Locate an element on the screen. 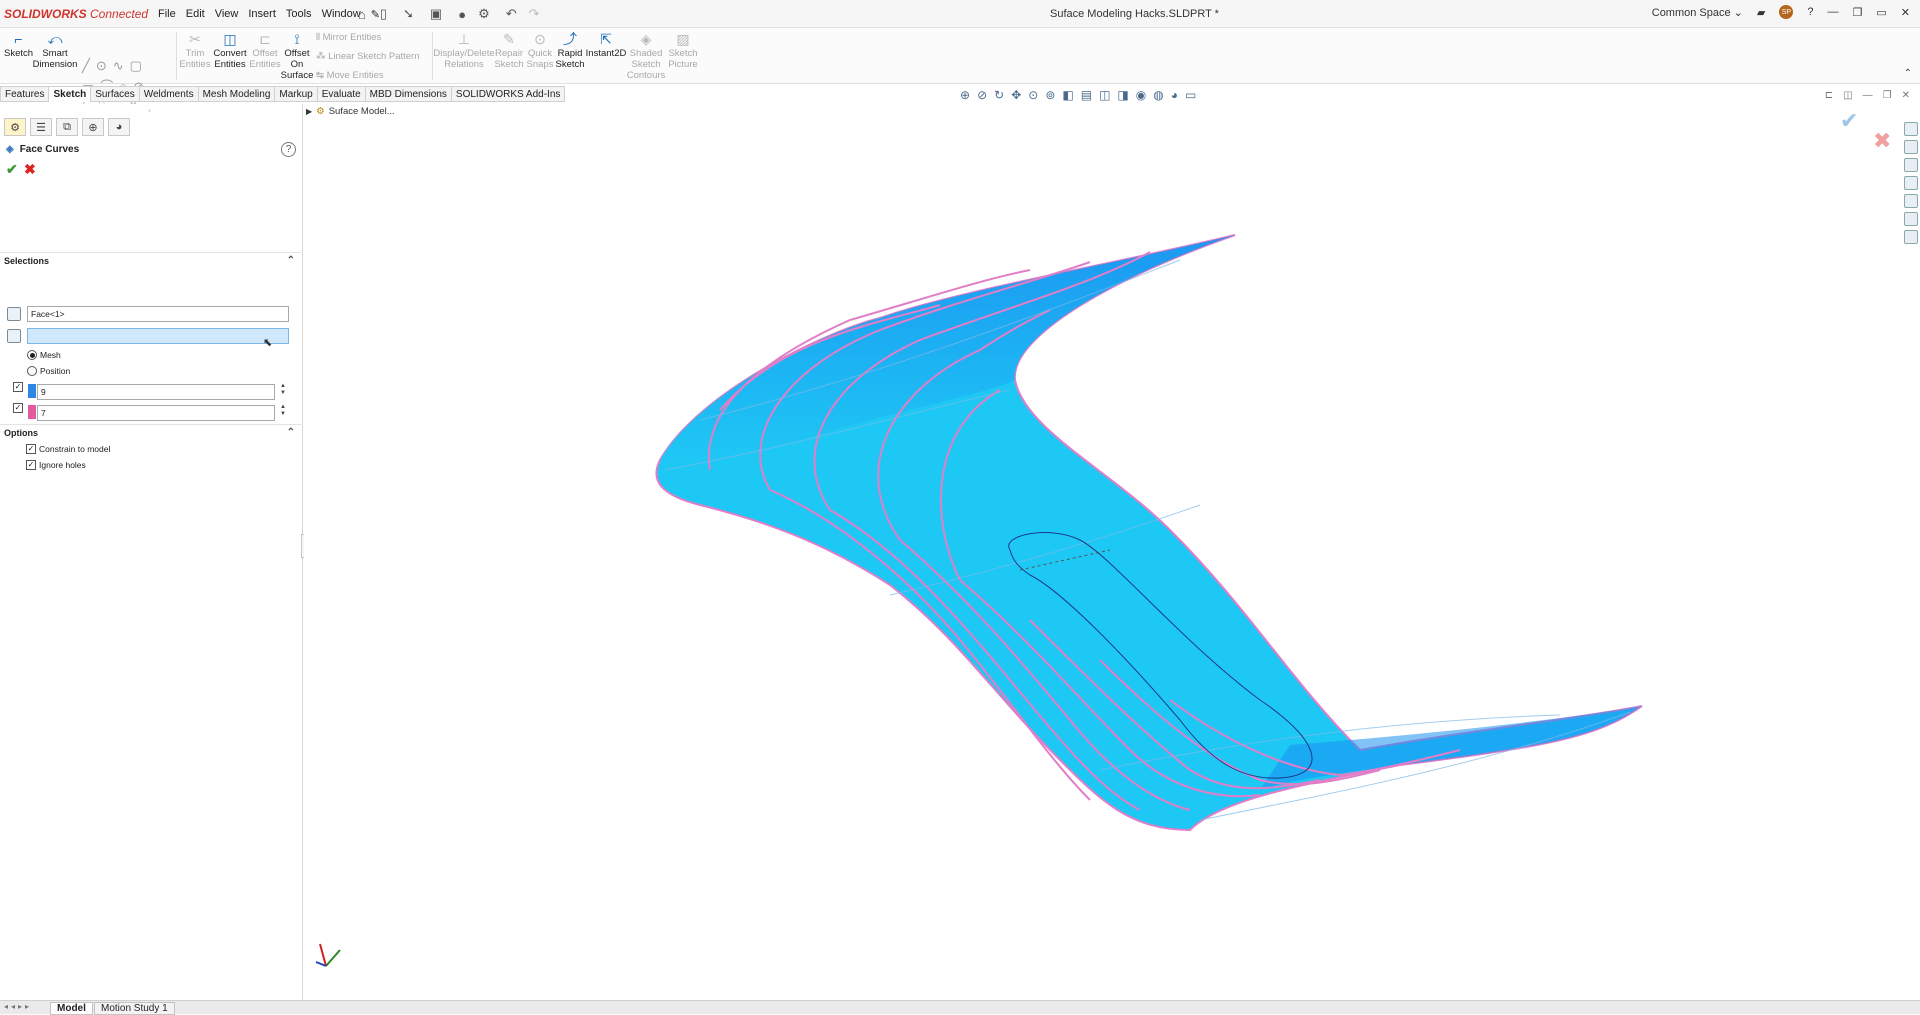 Image resolution: width=1920 pixels, height=1015 pixels. instant2d-button: ⇱ Instant2D is located at coordinates (606, 45).